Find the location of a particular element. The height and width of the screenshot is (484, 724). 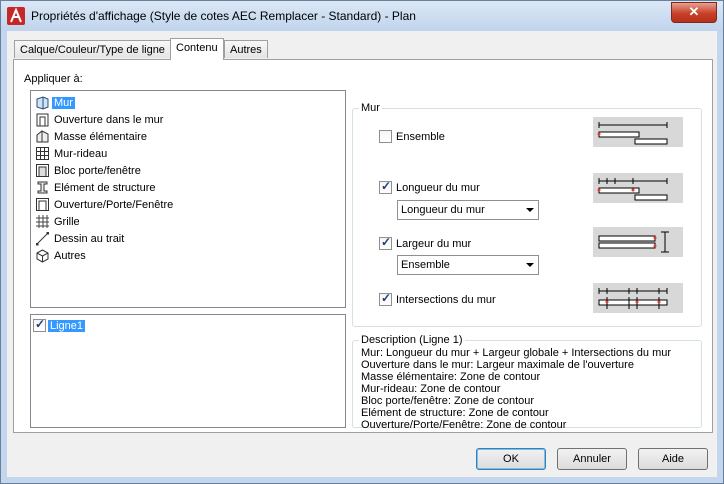

list-item-mur-rideau: Mur-rideau is located at coordinates (72, 153).